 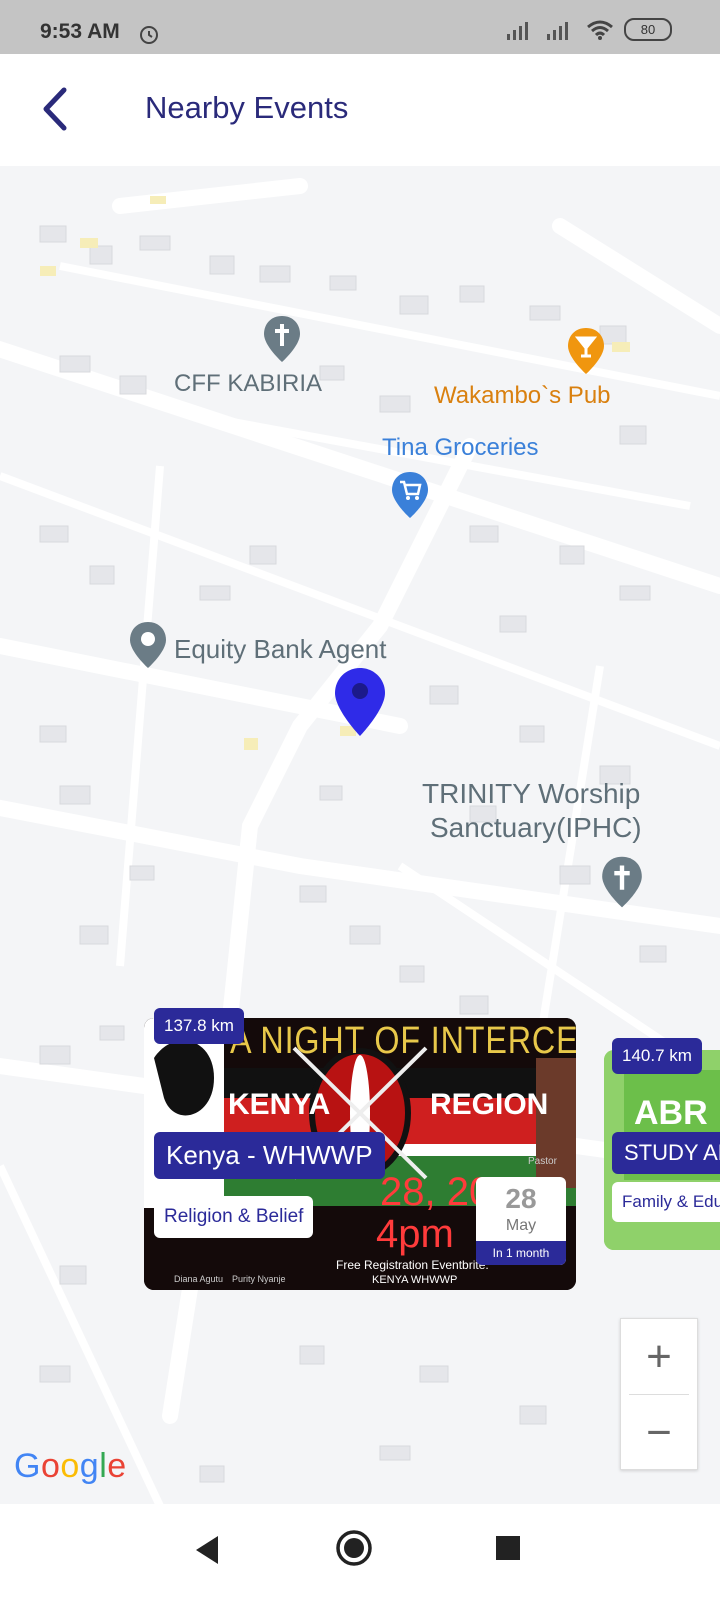 I want to click on poster-headline: A NIGHT OF INTERCESSIO, so click(x=403, y=1041).